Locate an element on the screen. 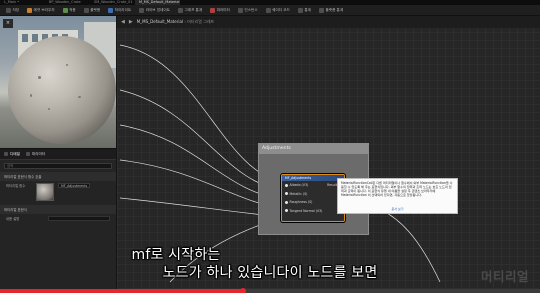 This screenshot has width=540, height=293. platform-icon is located at coordinates (86, 10).